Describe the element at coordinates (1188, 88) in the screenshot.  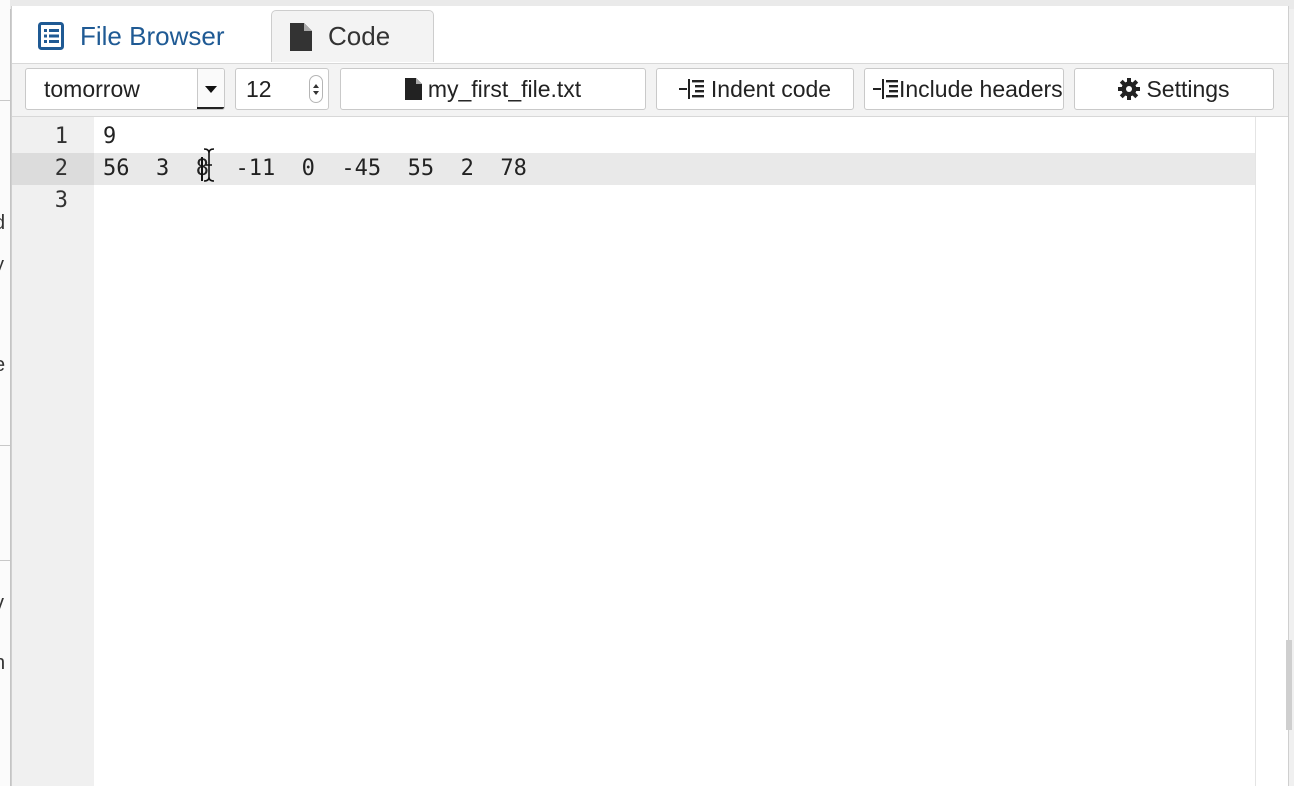
I see `settings-label: Settings` at that location.